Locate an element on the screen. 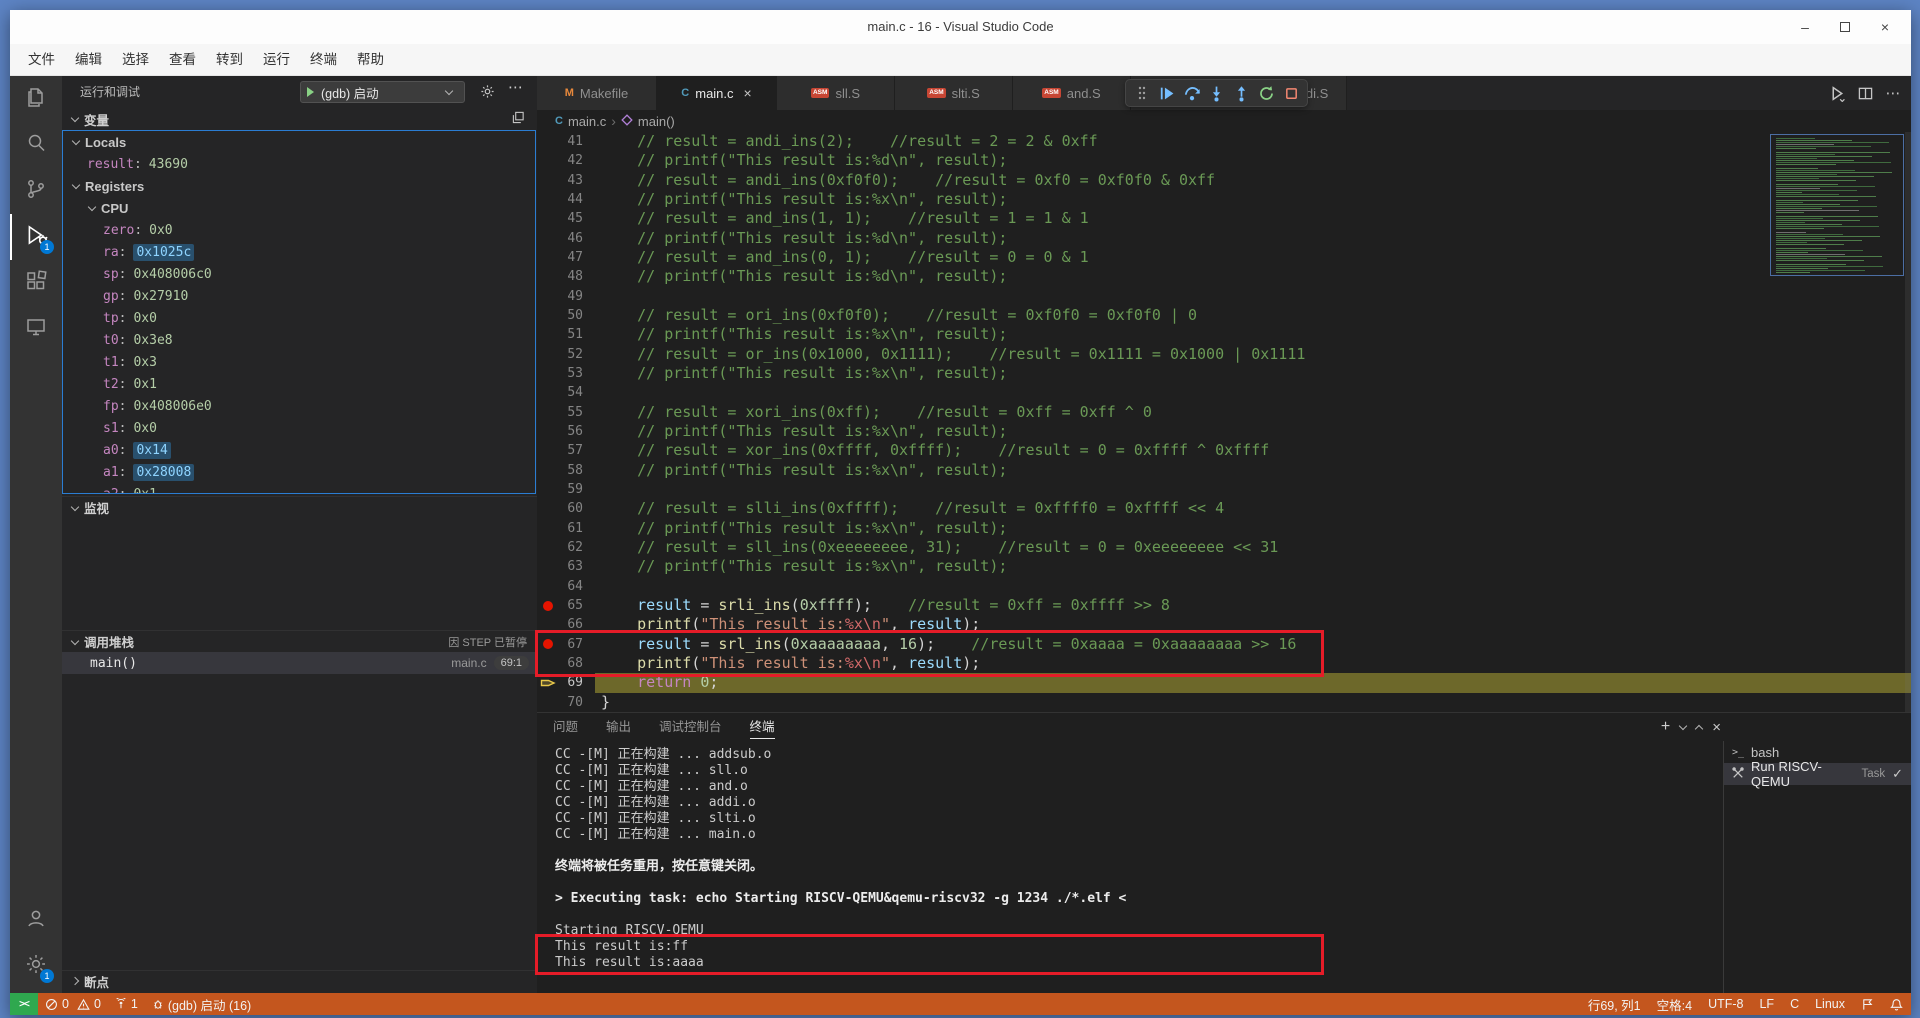 Image resolution: width=1920 pixels, height=1018 pixels. chevron-down-icon is located at coordinates (1683, 725).